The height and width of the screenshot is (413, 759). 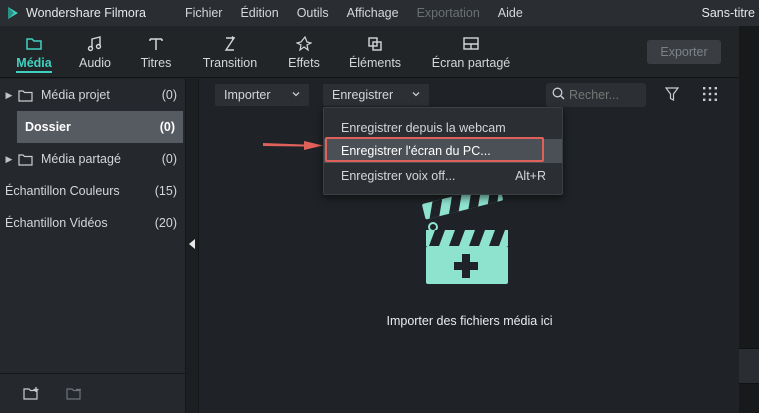 I want to click on transition-icon, so click(x=230, y=44).